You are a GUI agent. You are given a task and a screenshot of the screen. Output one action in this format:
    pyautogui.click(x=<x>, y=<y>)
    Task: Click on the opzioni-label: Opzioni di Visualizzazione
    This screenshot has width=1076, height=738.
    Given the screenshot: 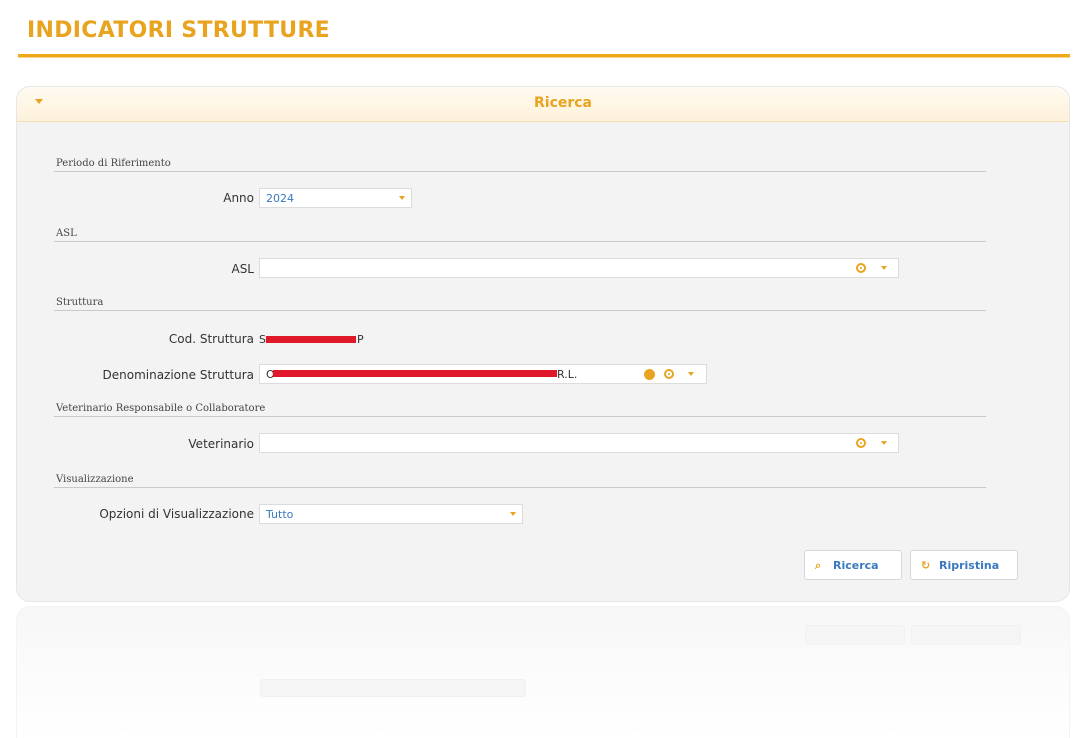 What is the action you would take?
    pyautogui.click(x=176, y=514)
    